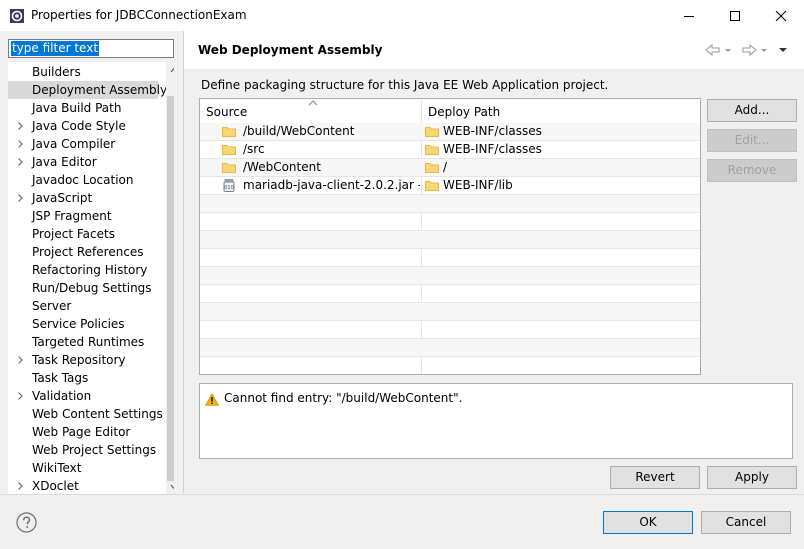 The width and height of the screenshot is (804, 549). I want to click on view-menu-icon, so click(783, 50).